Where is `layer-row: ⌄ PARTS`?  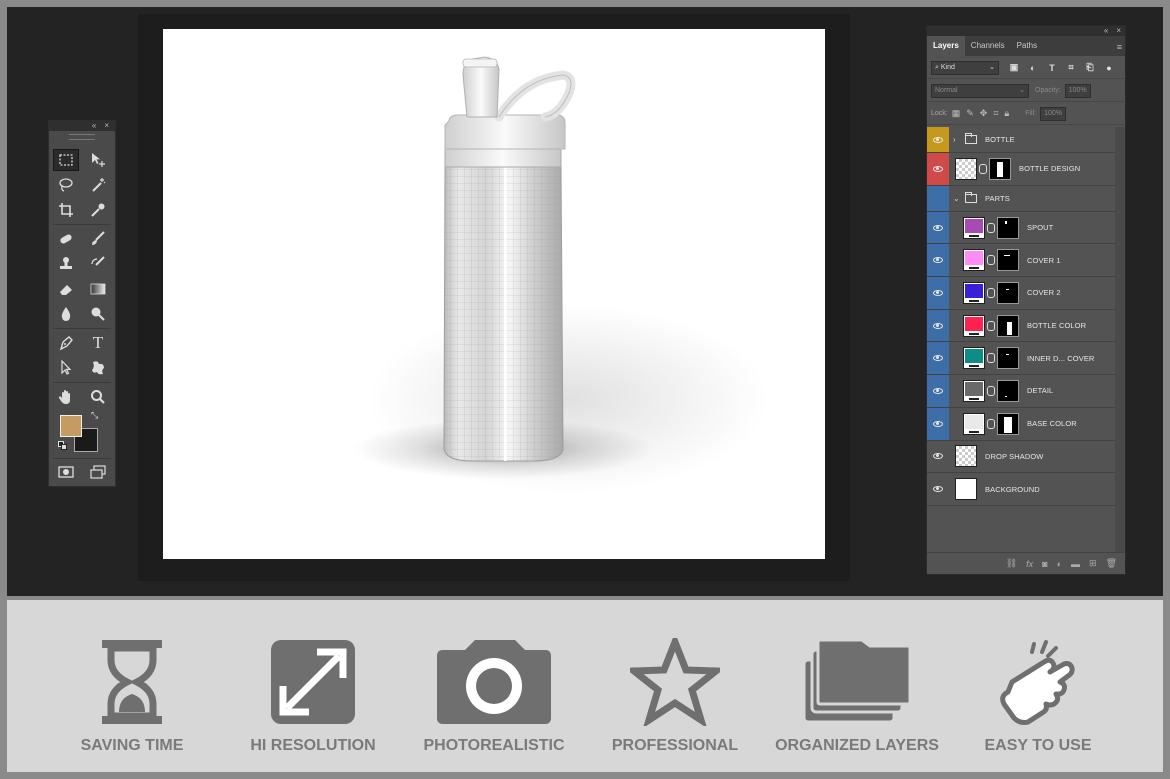 layer-row: ⌄ PARTS is located at coordinates (1026, 198).